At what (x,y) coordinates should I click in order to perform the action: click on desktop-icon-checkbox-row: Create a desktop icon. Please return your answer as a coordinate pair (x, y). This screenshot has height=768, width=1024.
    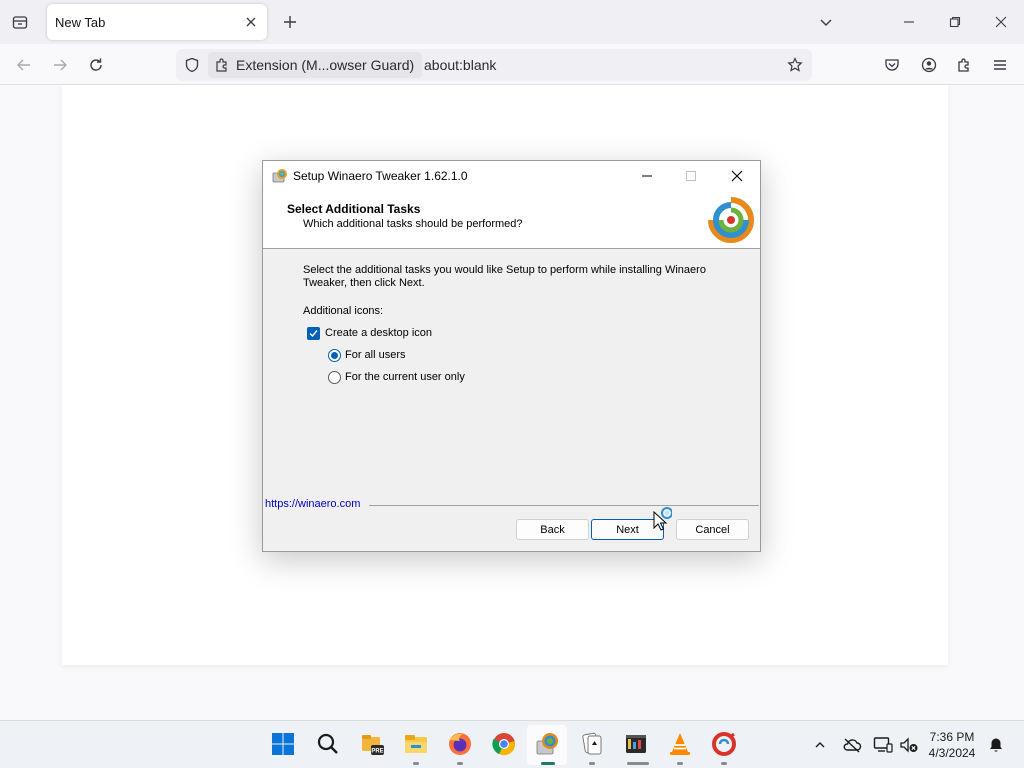
    Looking at the image, I should click on (369, 333).